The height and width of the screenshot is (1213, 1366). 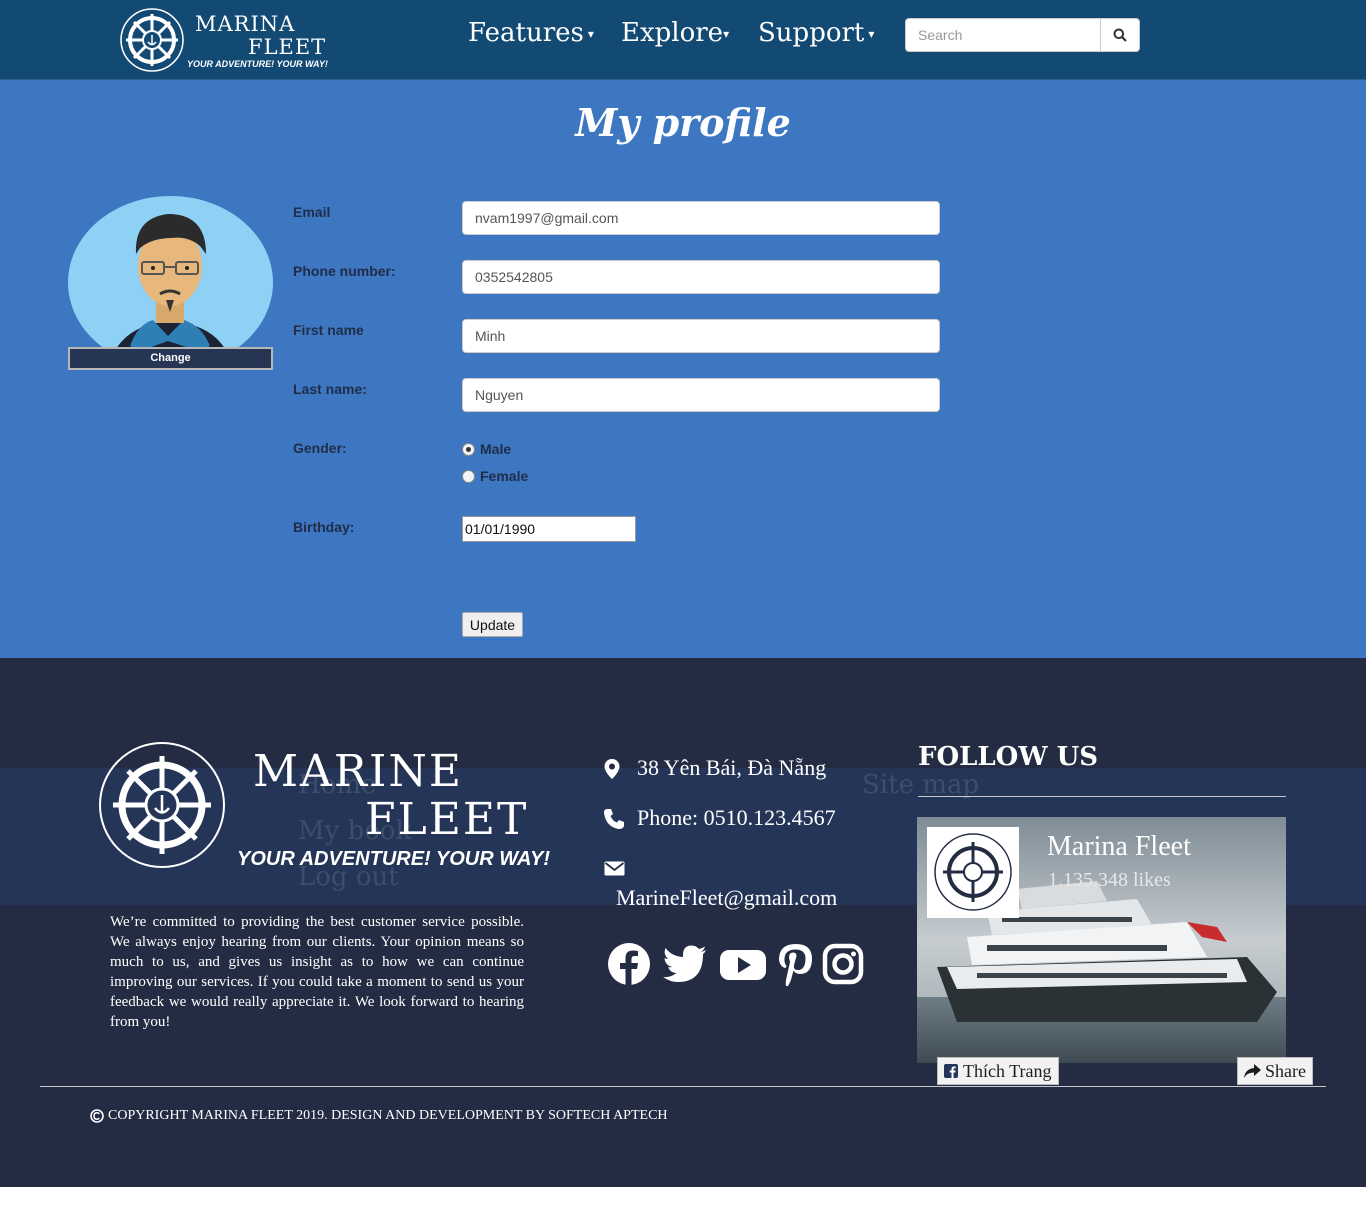 I want to click on nav-explore: Explore▾, so click(x=675, y=33).